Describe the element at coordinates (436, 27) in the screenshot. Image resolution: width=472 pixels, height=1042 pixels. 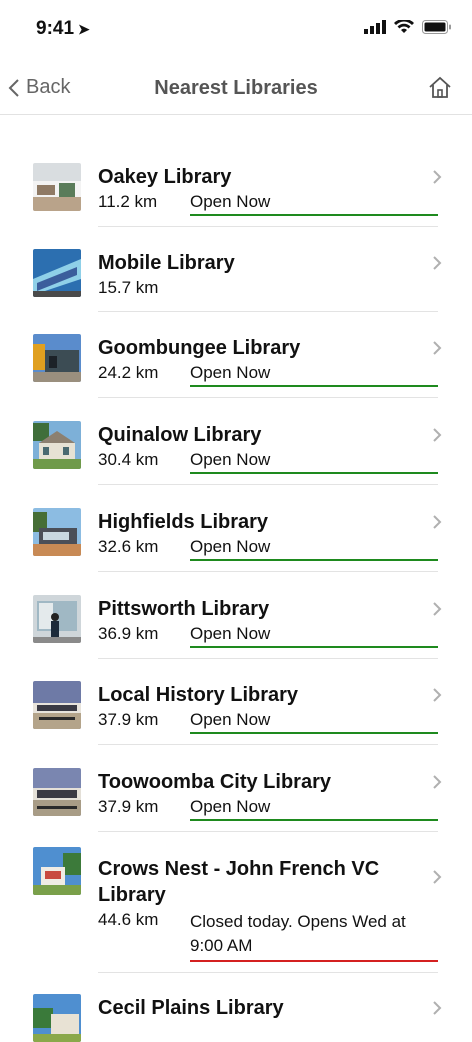
I see `battery-icon` at that location.